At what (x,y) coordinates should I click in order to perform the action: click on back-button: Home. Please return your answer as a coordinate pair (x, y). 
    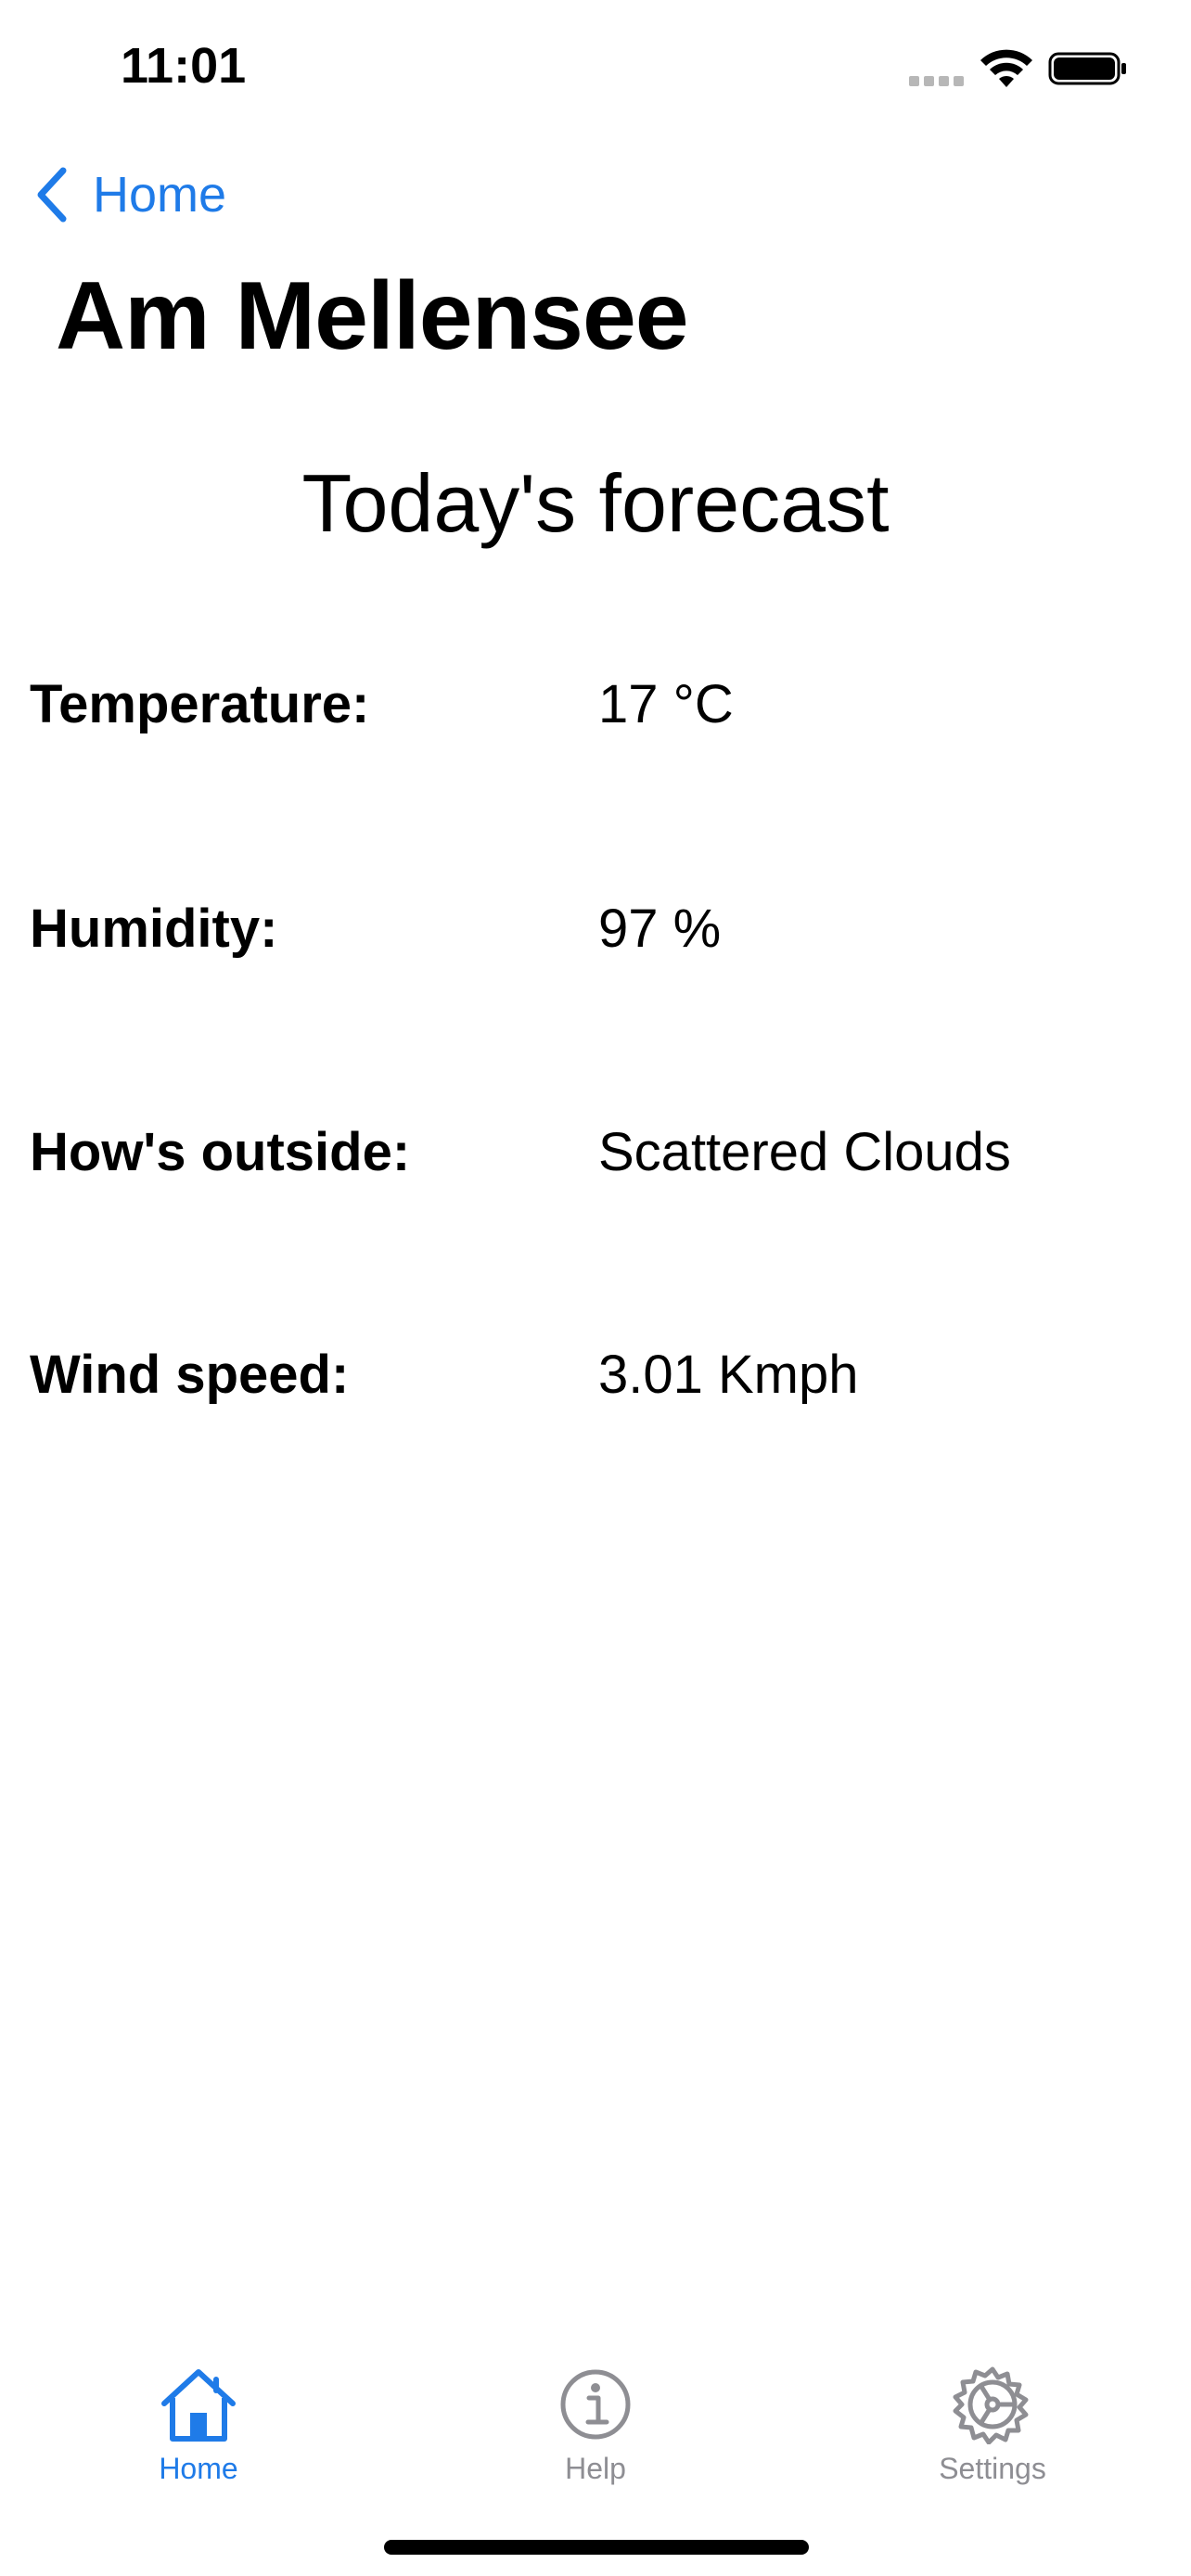
    Looking at the image, I should click on (129, 194).